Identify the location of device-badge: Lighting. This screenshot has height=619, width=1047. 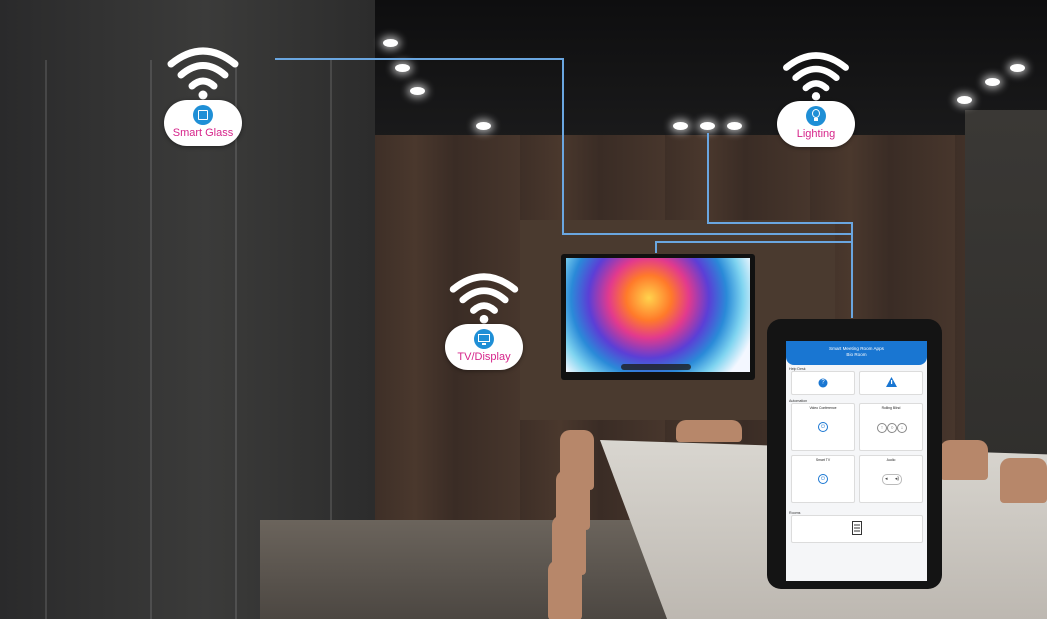
(816, 124).